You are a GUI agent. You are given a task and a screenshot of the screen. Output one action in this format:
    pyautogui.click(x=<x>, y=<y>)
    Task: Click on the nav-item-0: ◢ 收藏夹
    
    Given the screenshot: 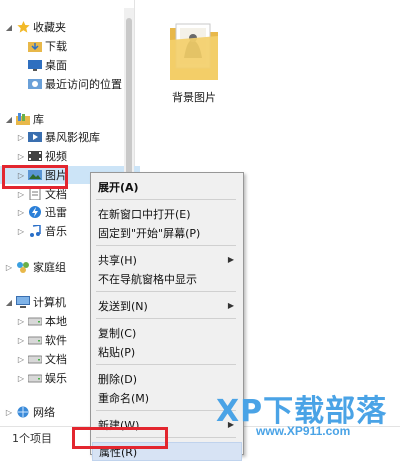 What is the action you would take?
    pyautogui.click(x=64, y=27)
    